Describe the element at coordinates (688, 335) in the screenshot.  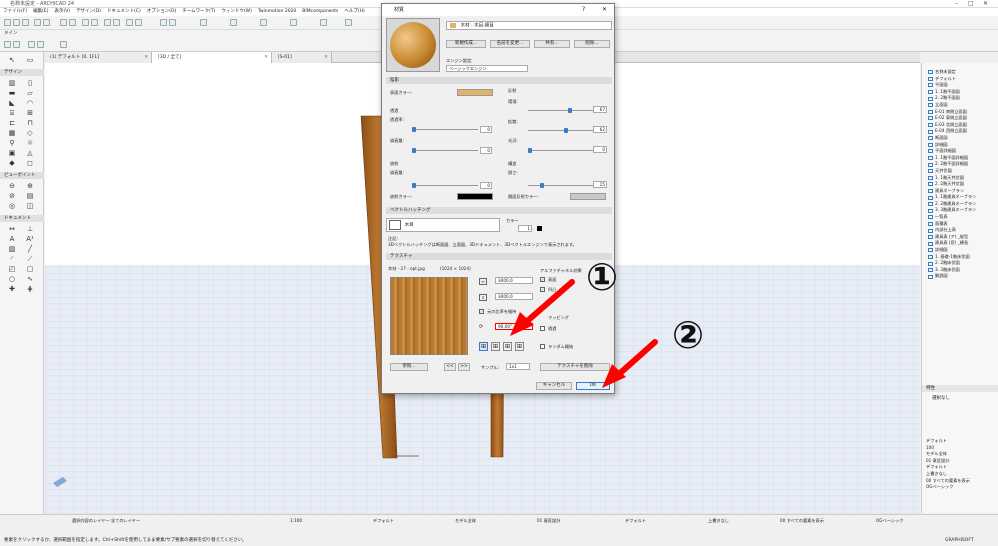
I see `annotation-step-two: ②` at that location.